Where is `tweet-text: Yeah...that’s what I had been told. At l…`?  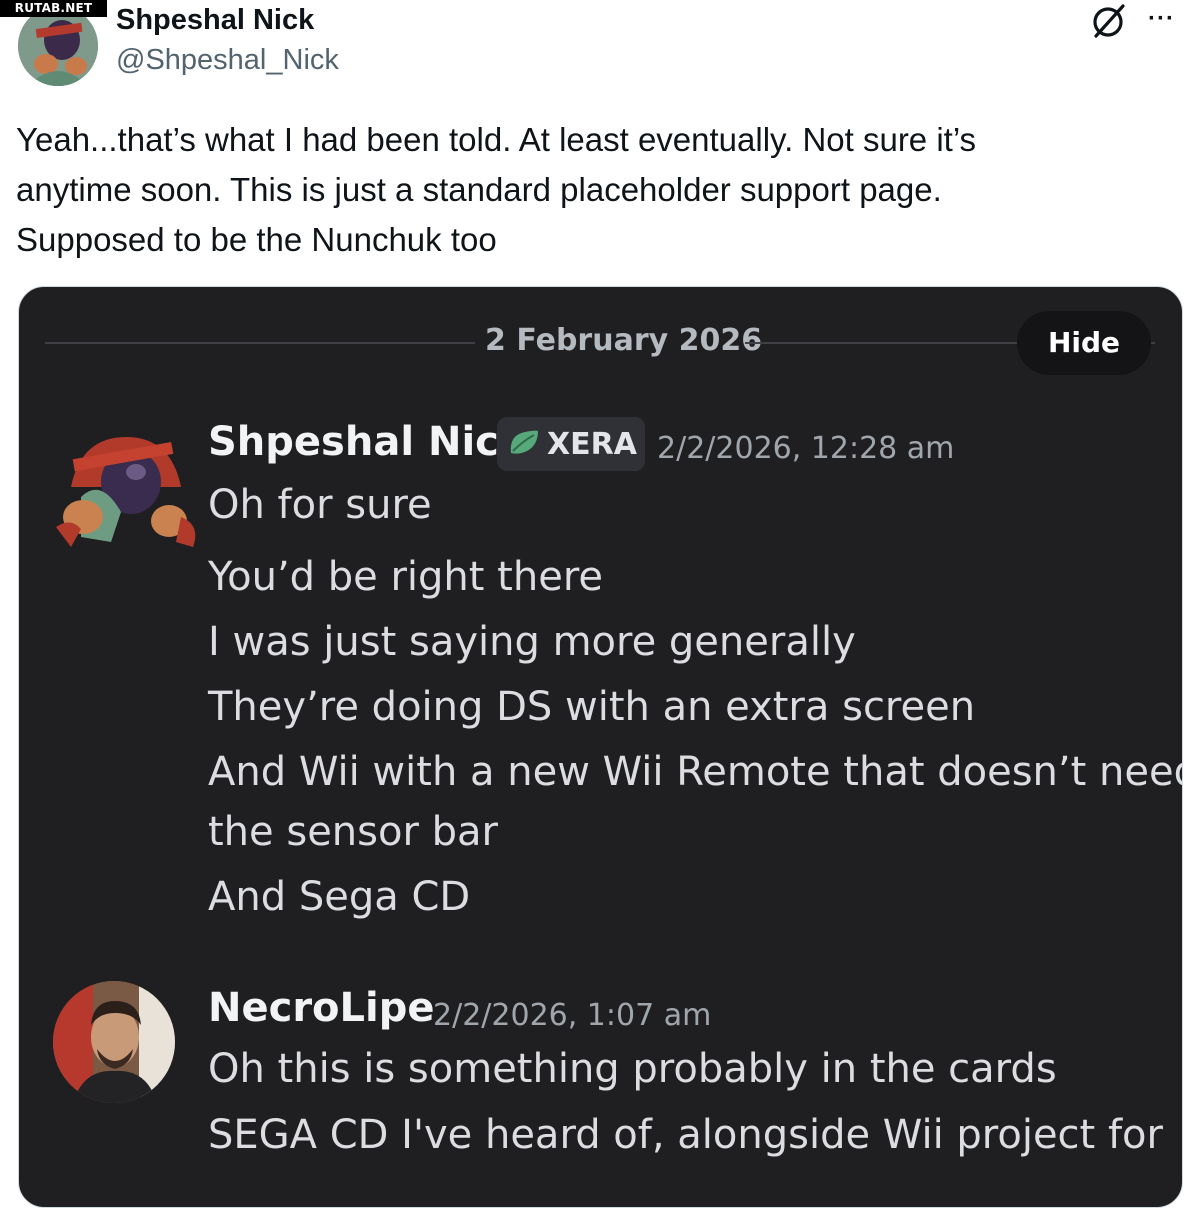 tweet-text: Yeah...that’s what I had been told. At l… is located at coordinates (596, 190).